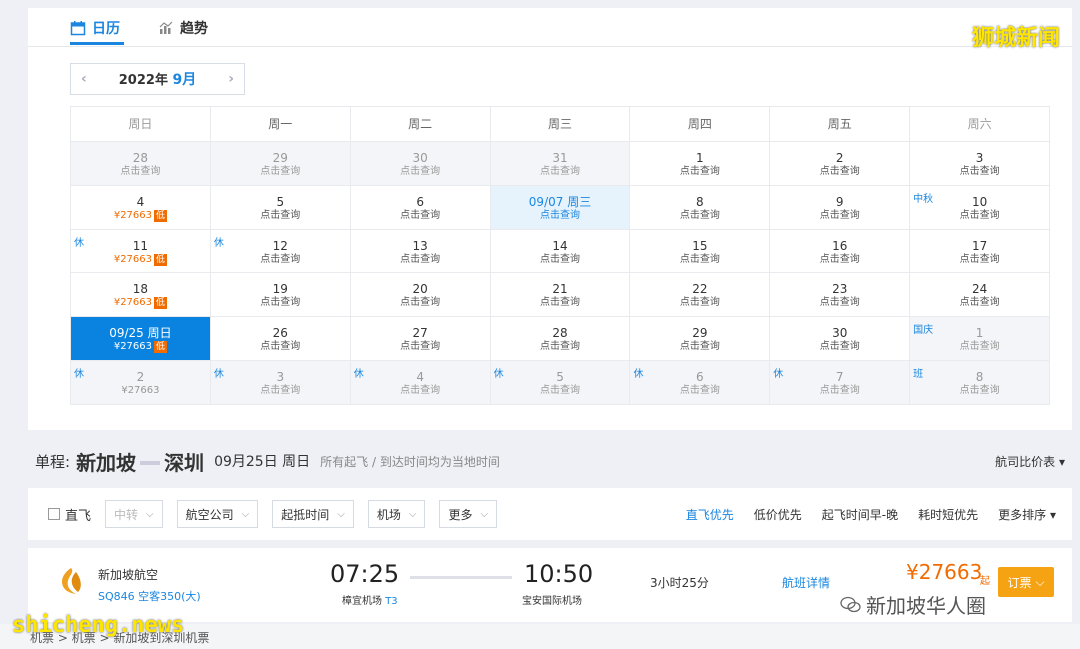  I want to click on calendar-day: 4 ¥27663 低, so click(141, 207).